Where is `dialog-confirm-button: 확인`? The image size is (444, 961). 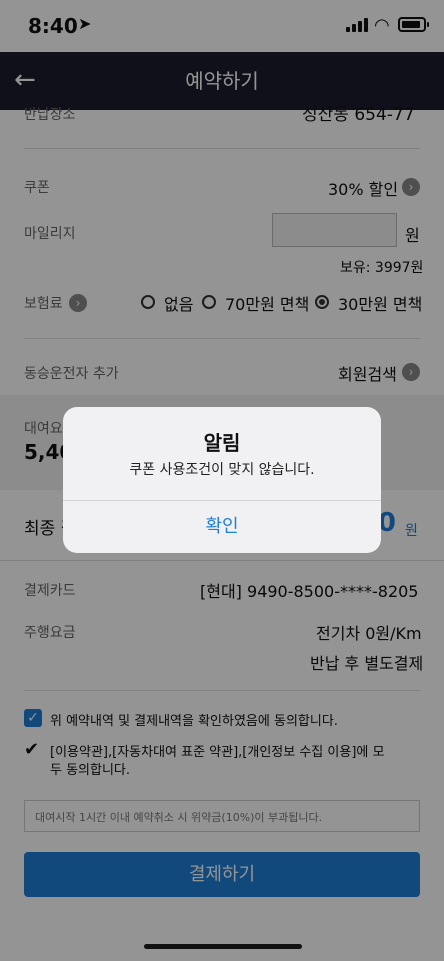 dialog-confirm-button: 확인 is located at coordinates (222, 527).